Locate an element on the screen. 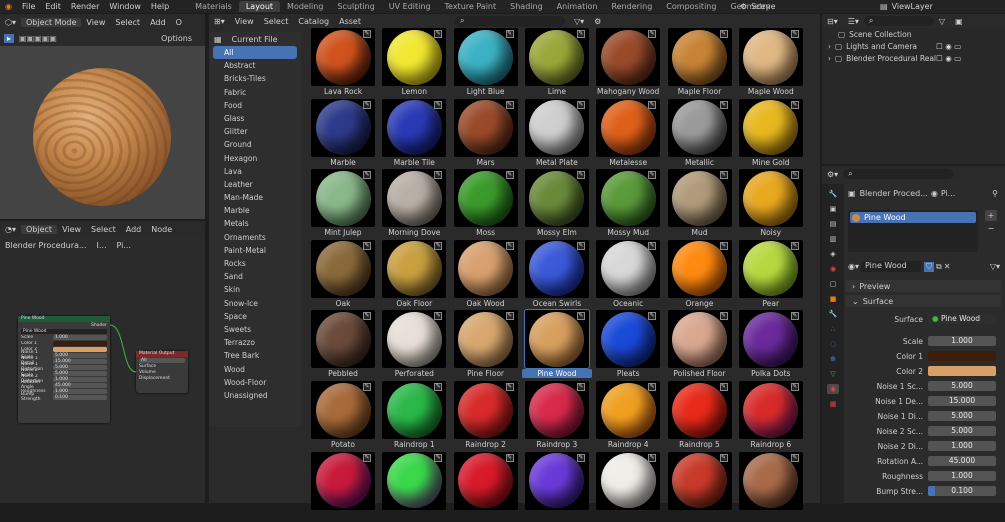 This screenshot has height=522, width=1005. asset-item: ✎ Raindrop 1 is located at coordinates (414, 416).